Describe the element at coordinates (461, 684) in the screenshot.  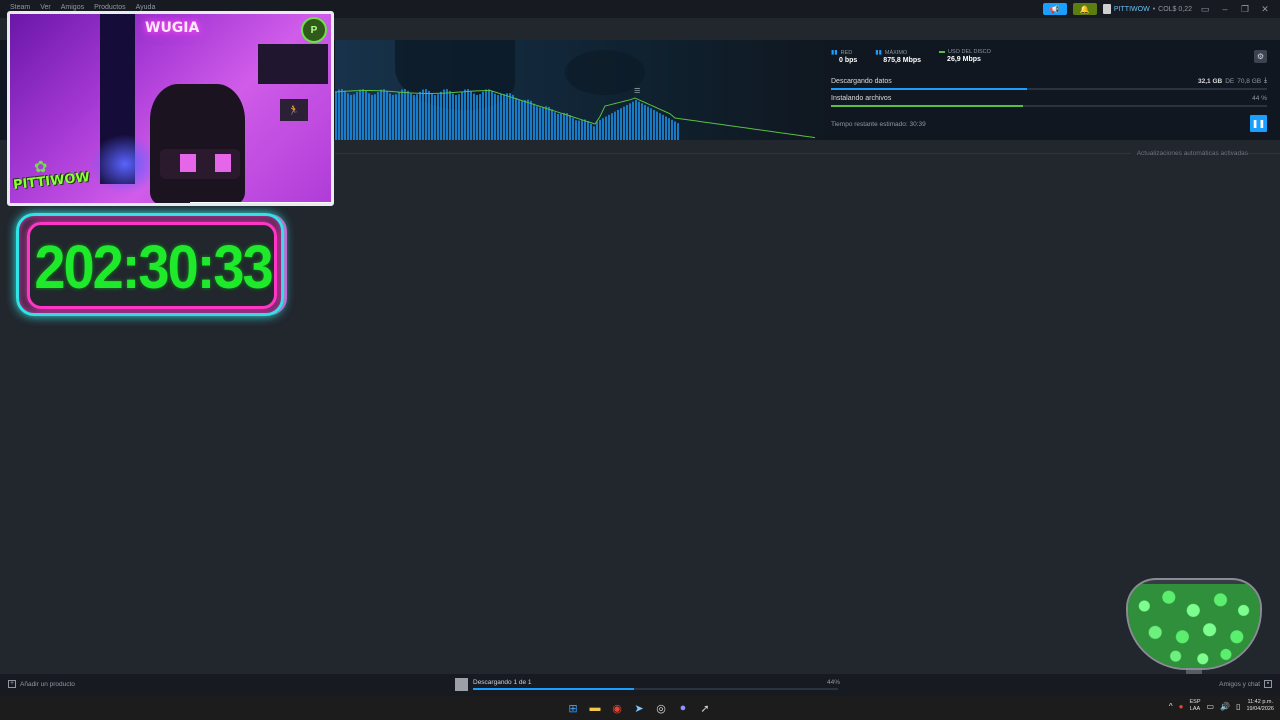
I see `game-thumbnail` at that location.